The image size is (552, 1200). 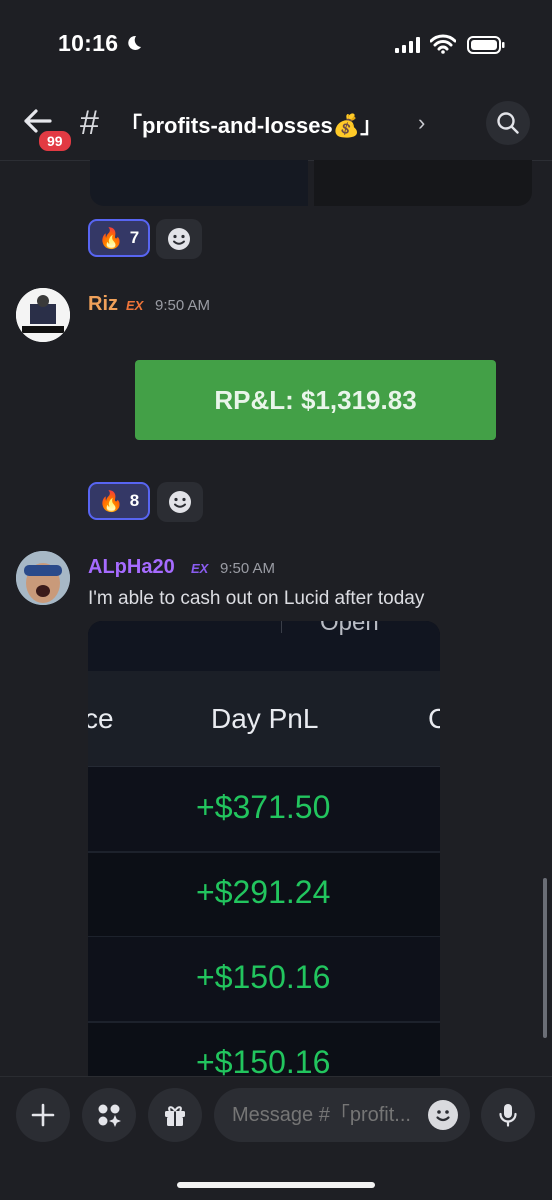 I want to click on channel-hash-icon: #, so click(x=89, y=123).